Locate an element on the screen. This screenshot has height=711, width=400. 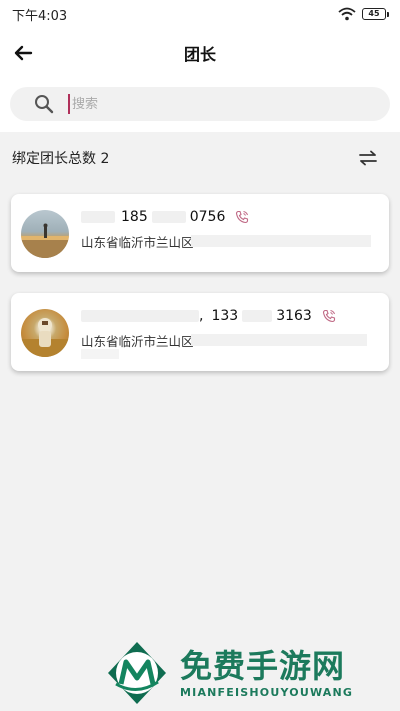
watermark-logo-icon is located at coordinates (137, 673).